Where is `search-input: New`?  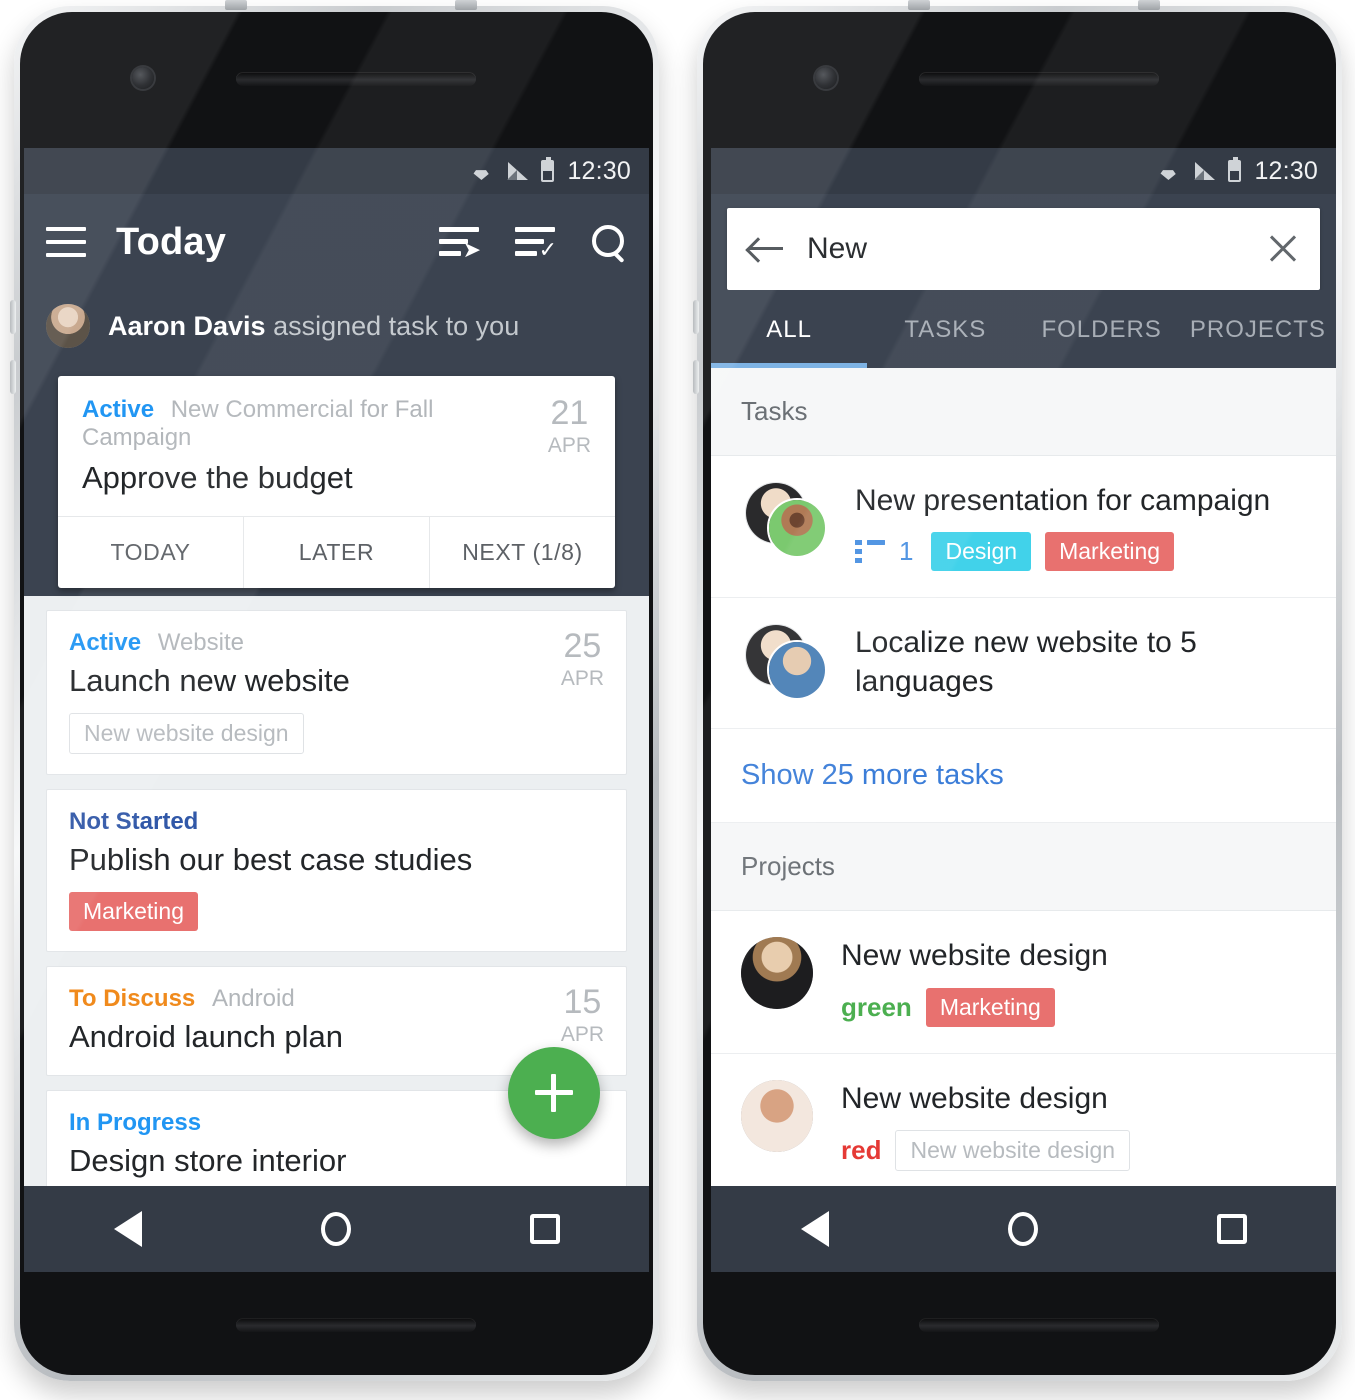 search-input: New is located at coordinates (1025, 249).